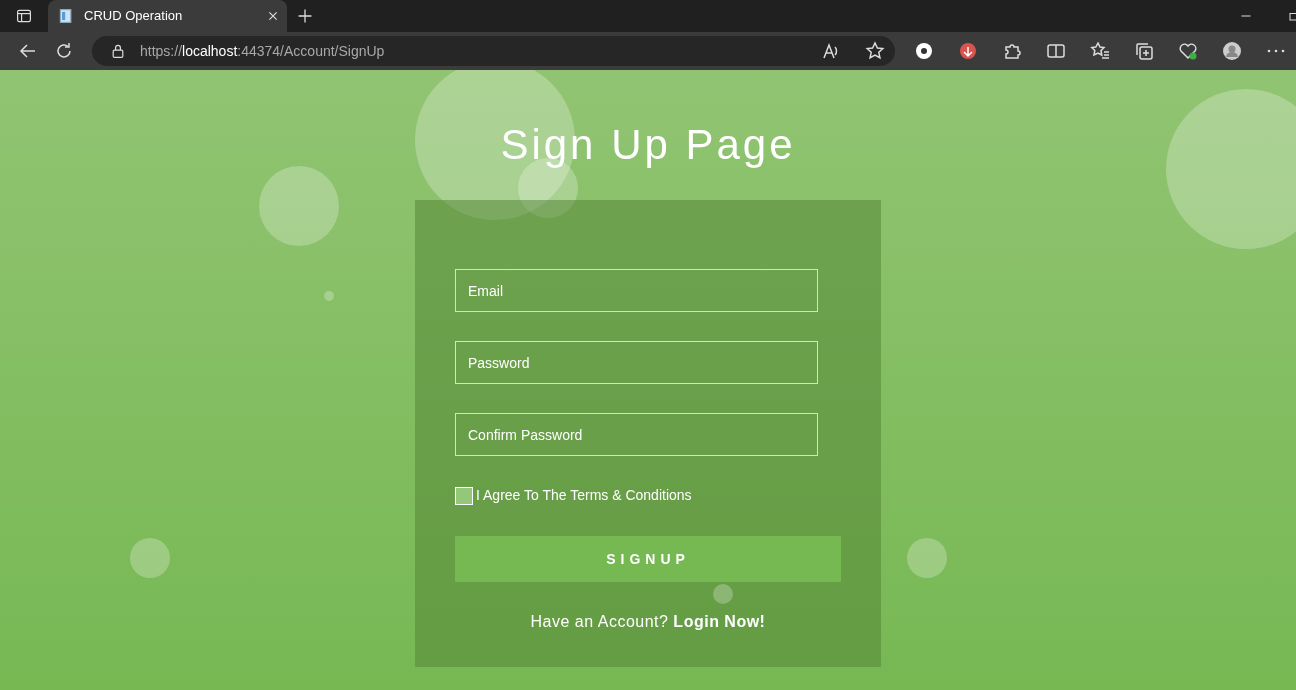 The width and height of the screenshot is (1296, 690). I want to click on input-field: Confirm Password, so click(636, 434).